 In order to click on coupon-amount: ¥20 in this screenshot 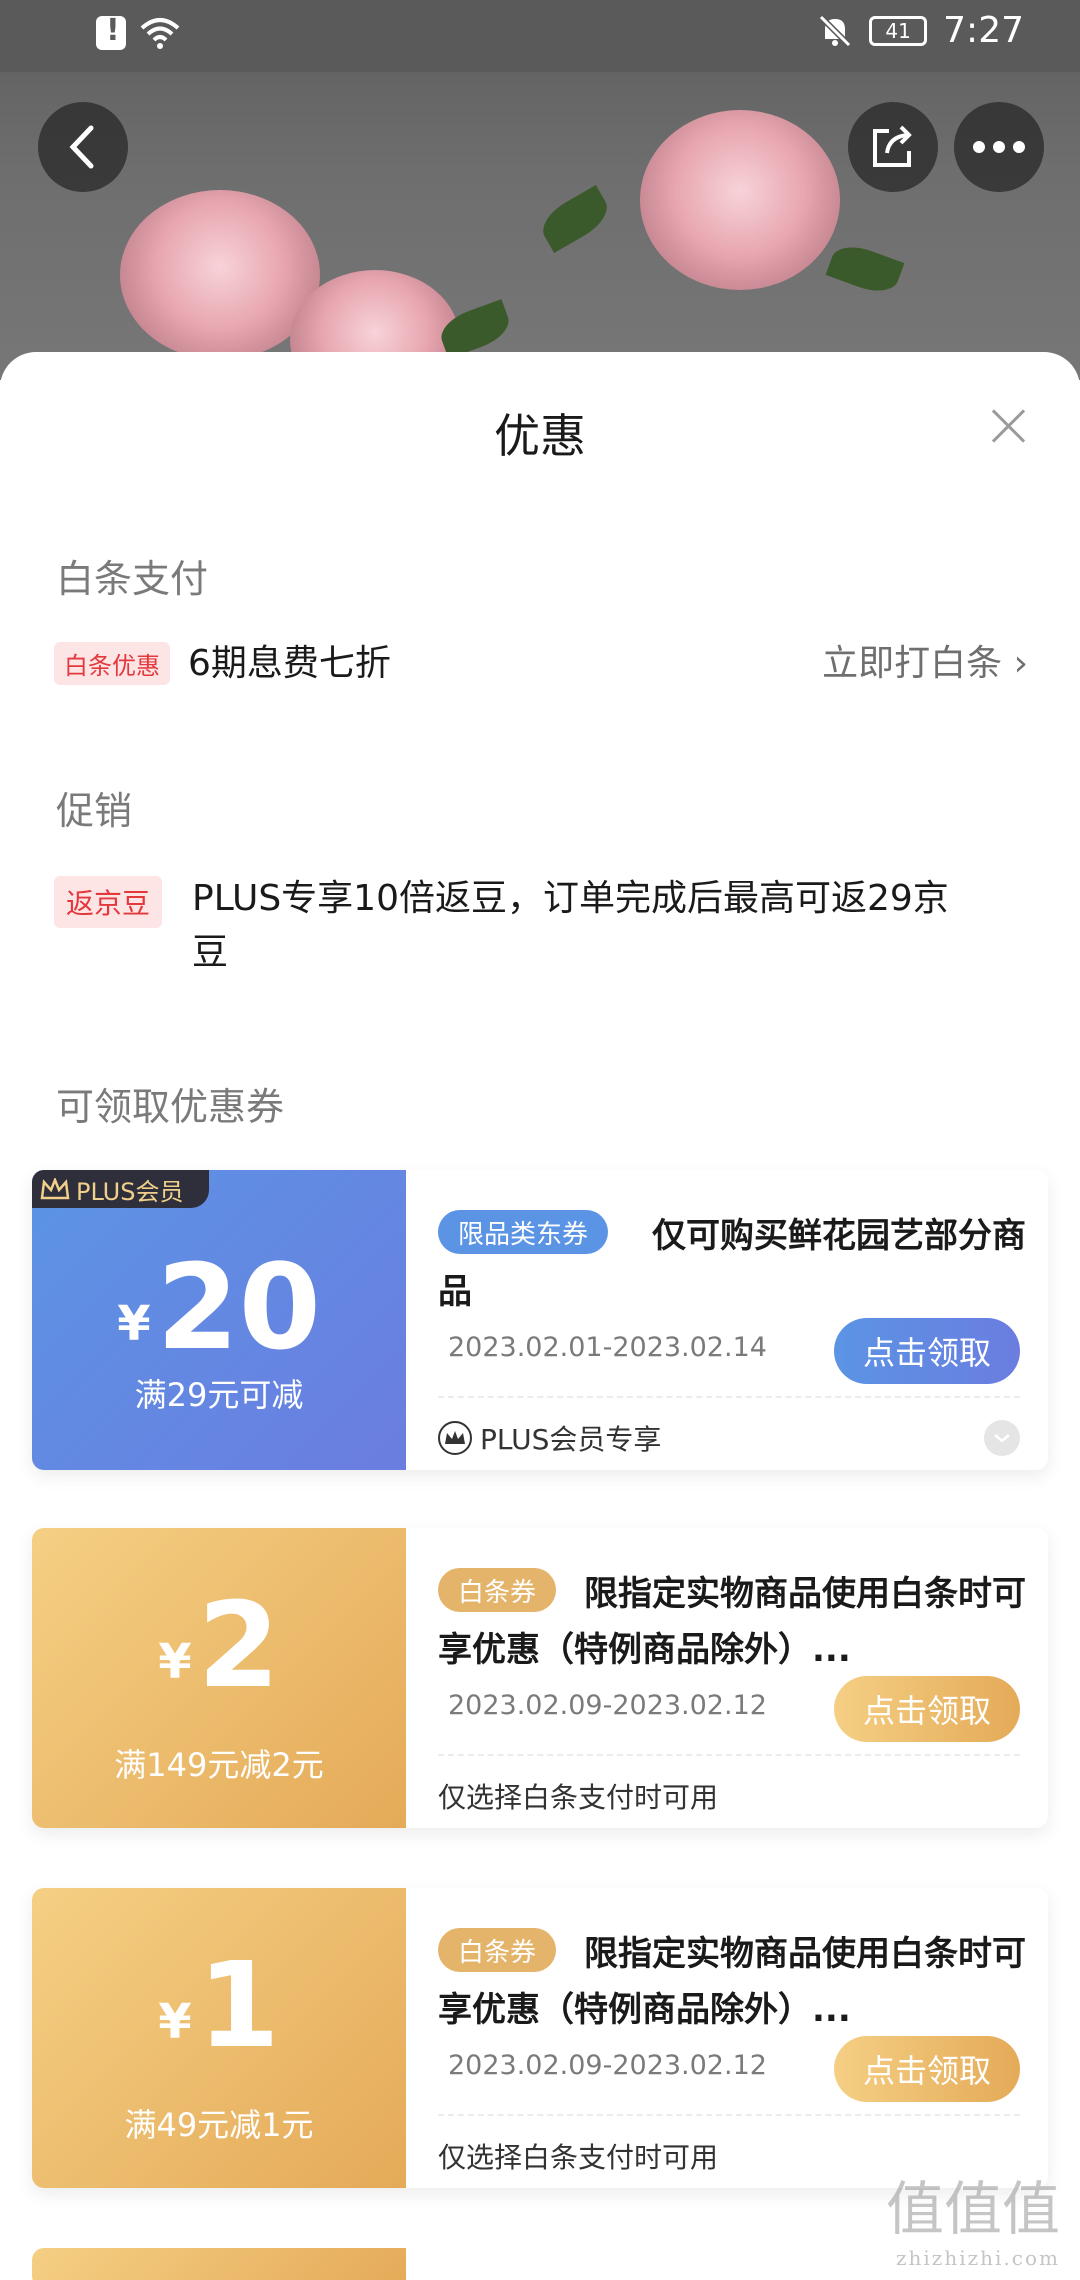, I will do `click(219, 1307)`.